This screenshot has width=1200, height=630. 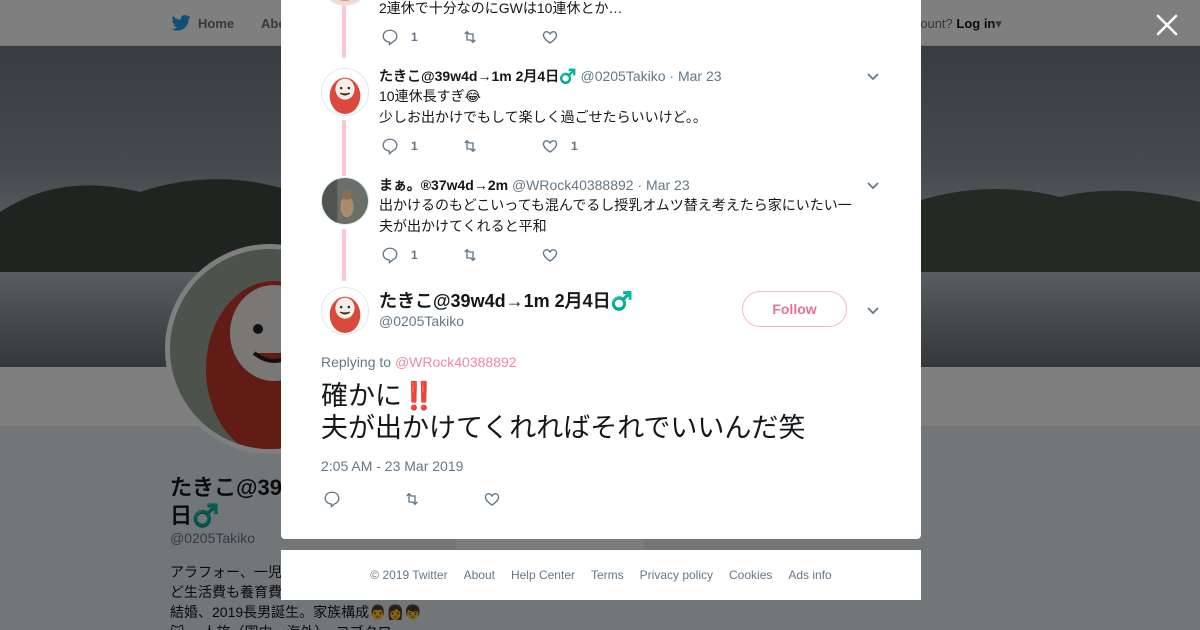 What do you see at coordinates (601, 412) in the screenshot?
I see `main-tweet-text: 確かに‼️ 夫が出かけてくれればそれでいいんだ笑` at bounding box center [601, 412].